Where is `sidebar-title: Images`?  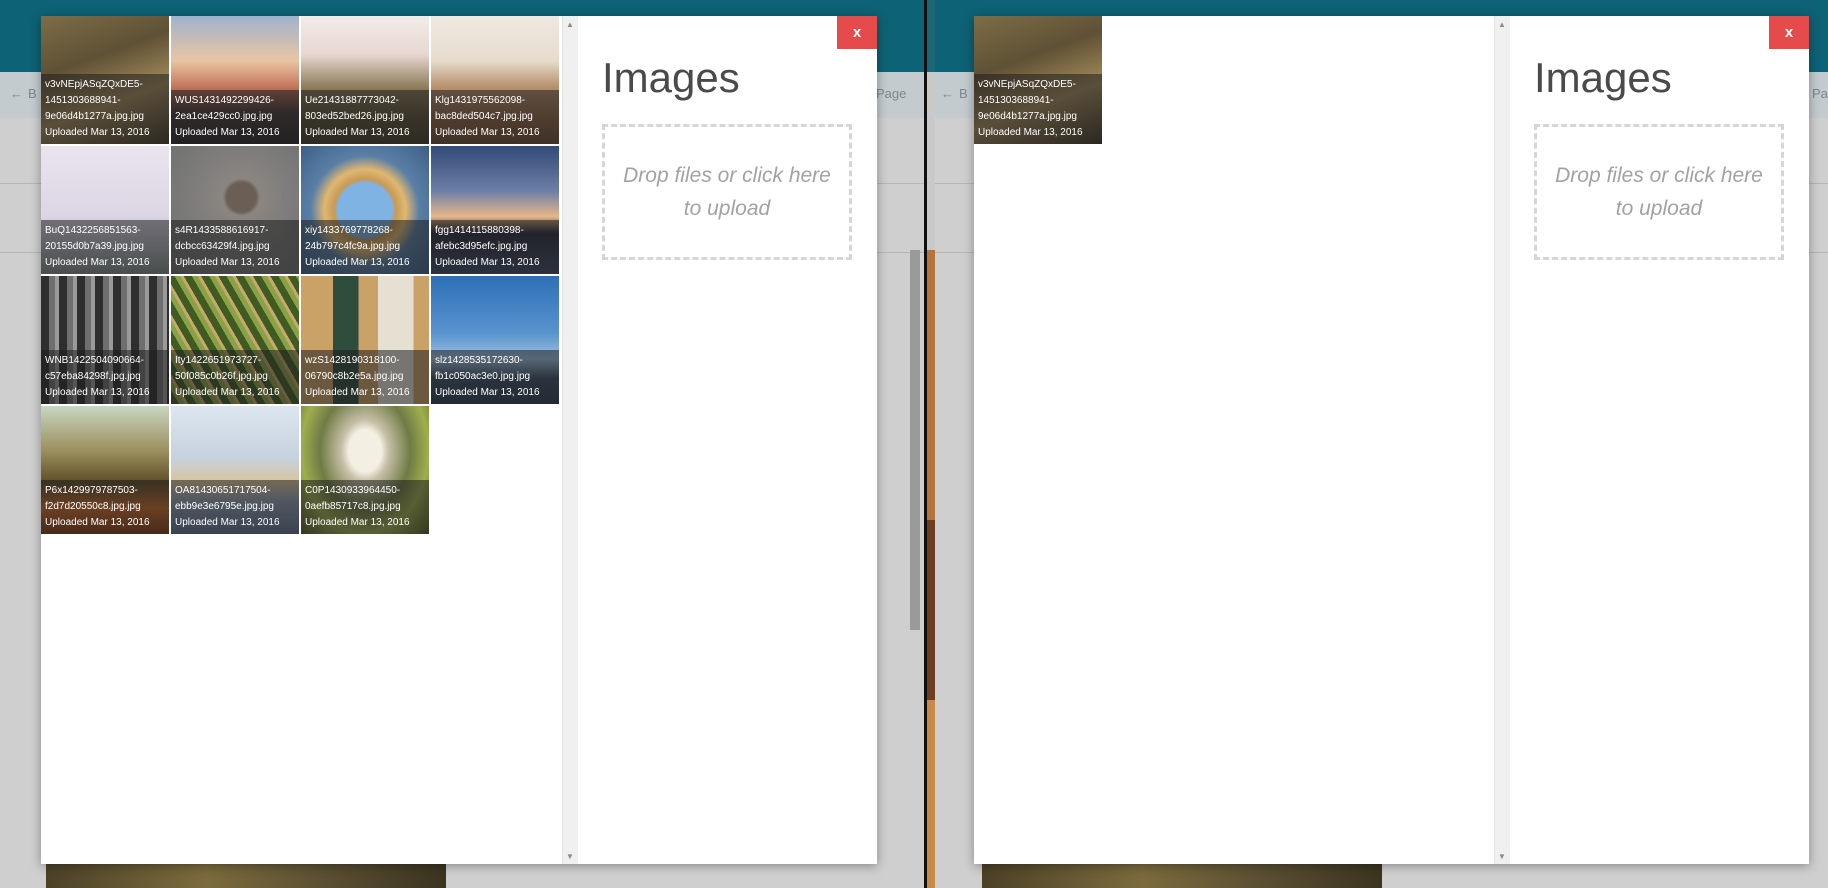
sidebar-title: Images is located at coordinates (671, 77).